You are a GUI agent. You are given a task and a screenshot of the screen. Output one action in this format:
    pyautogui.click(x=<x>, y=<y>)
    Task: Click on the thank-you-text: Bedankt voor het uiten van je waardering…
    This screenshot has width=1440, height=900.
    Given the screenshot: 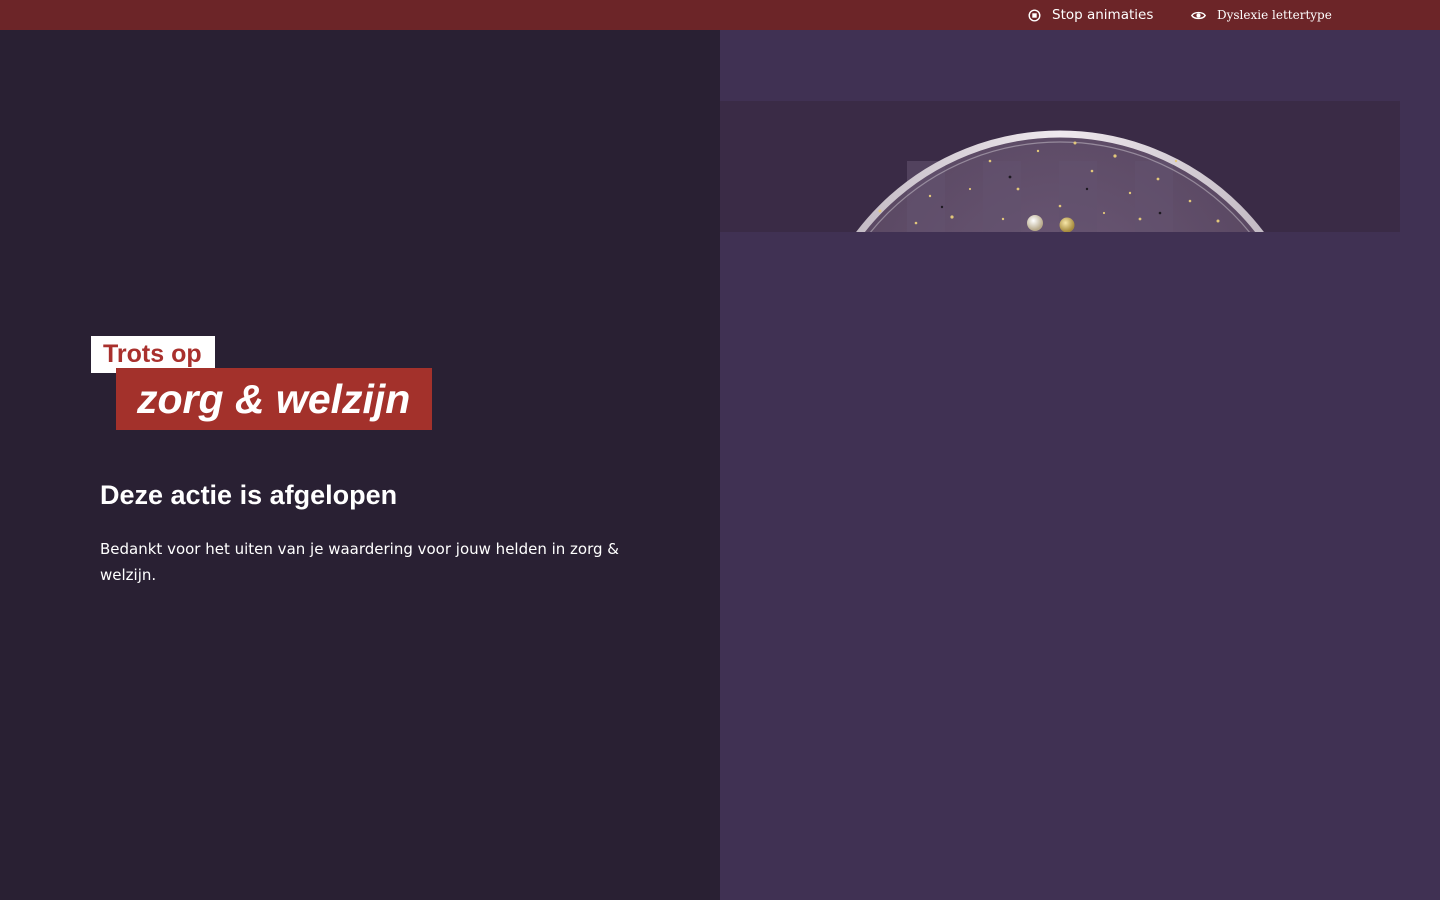 What is the action you would take?
    pyautogui.click(x=359, y=562)
    